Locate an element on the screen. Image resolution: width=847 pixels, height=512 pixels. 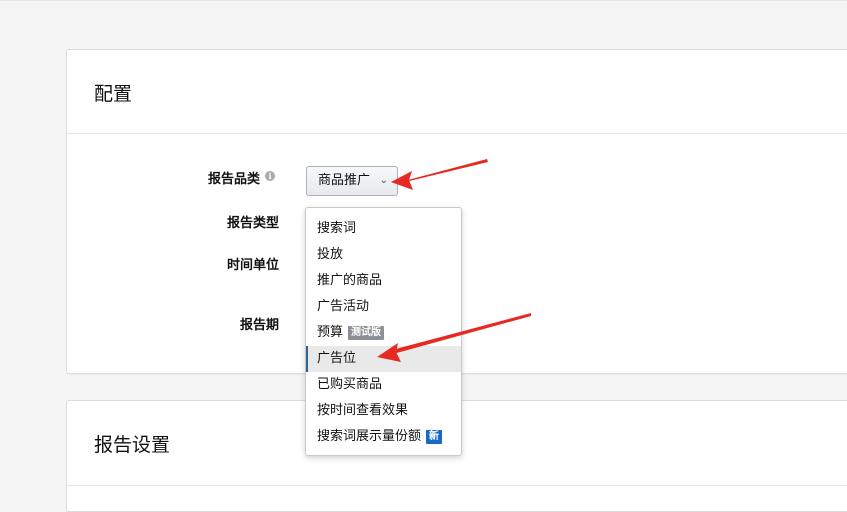
annotation-arrows is located at coordinates (454, 260).